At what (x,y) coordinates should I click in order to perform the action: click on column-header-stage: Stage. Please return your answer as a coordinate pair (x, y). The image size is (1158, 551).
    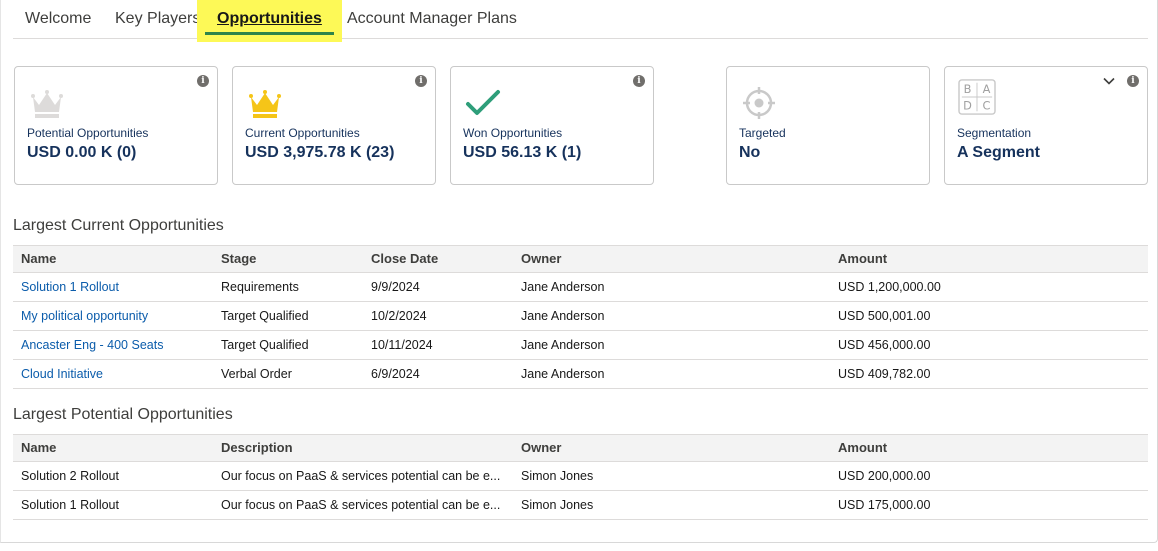
    Looking at the image, I should click on (238, 259).